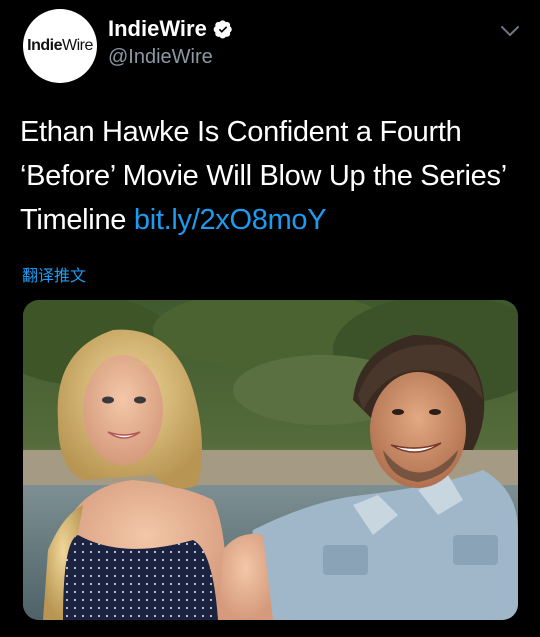 The image size is (540, 637). Describe the element at coordinates (54, 274) in the screenshot. I see `translate-tweet-link: 翻译推文` at that location.